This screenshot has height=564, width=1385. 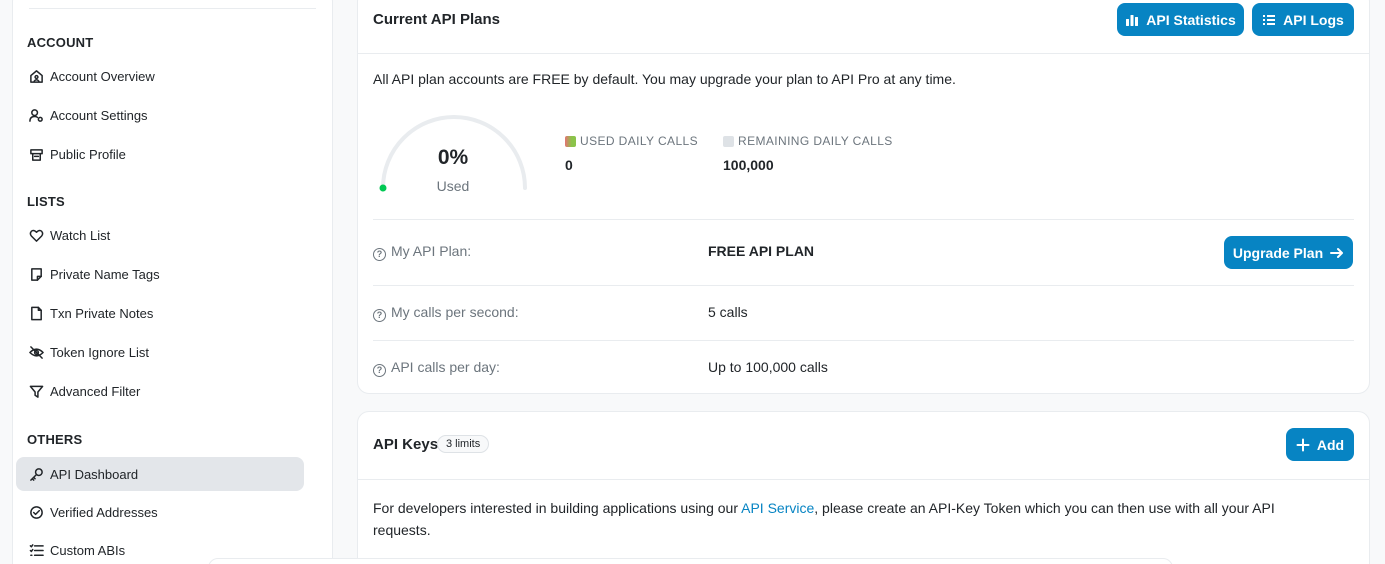 I want to click on sidebar-item-label: Verified Addresses, so click(x=104, y=512).